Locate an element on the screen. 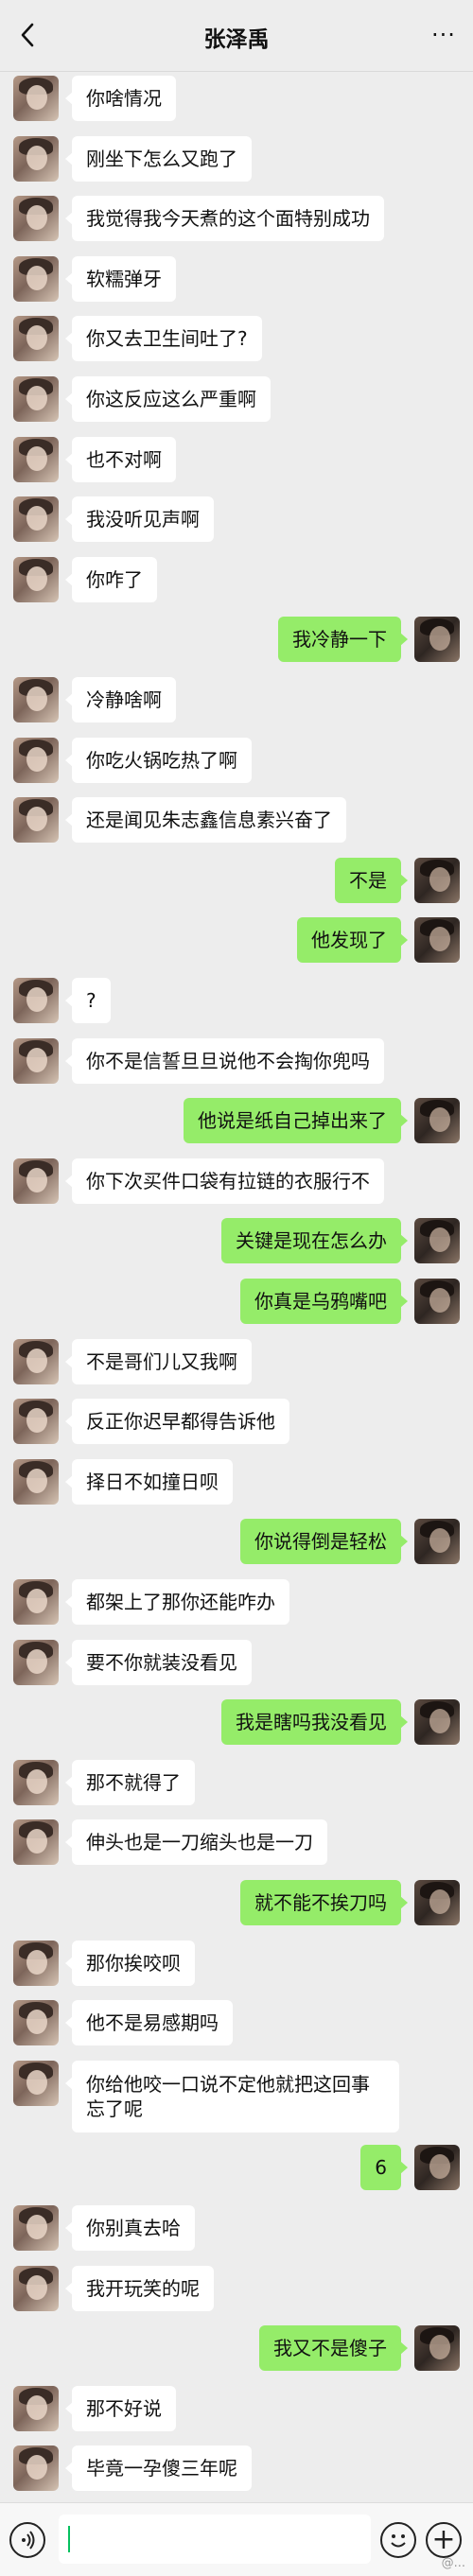 This screenshot has height=2576, width=473. message-input is located at coordinates (215, 2539).